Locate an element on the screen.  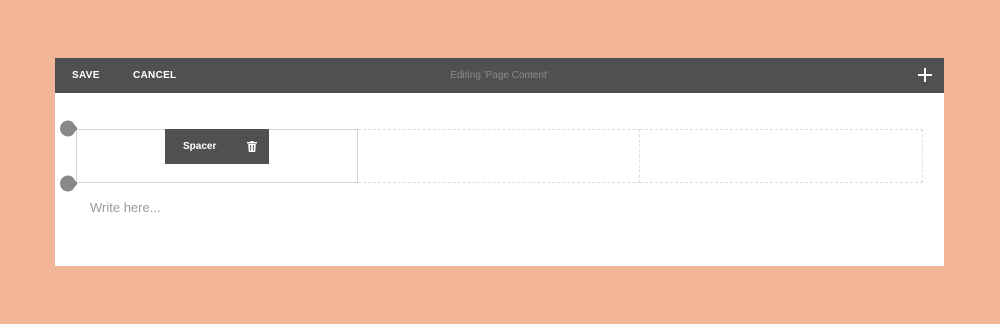
editor-title: Editing 'Page Content' is located at coordinates (499, 75).